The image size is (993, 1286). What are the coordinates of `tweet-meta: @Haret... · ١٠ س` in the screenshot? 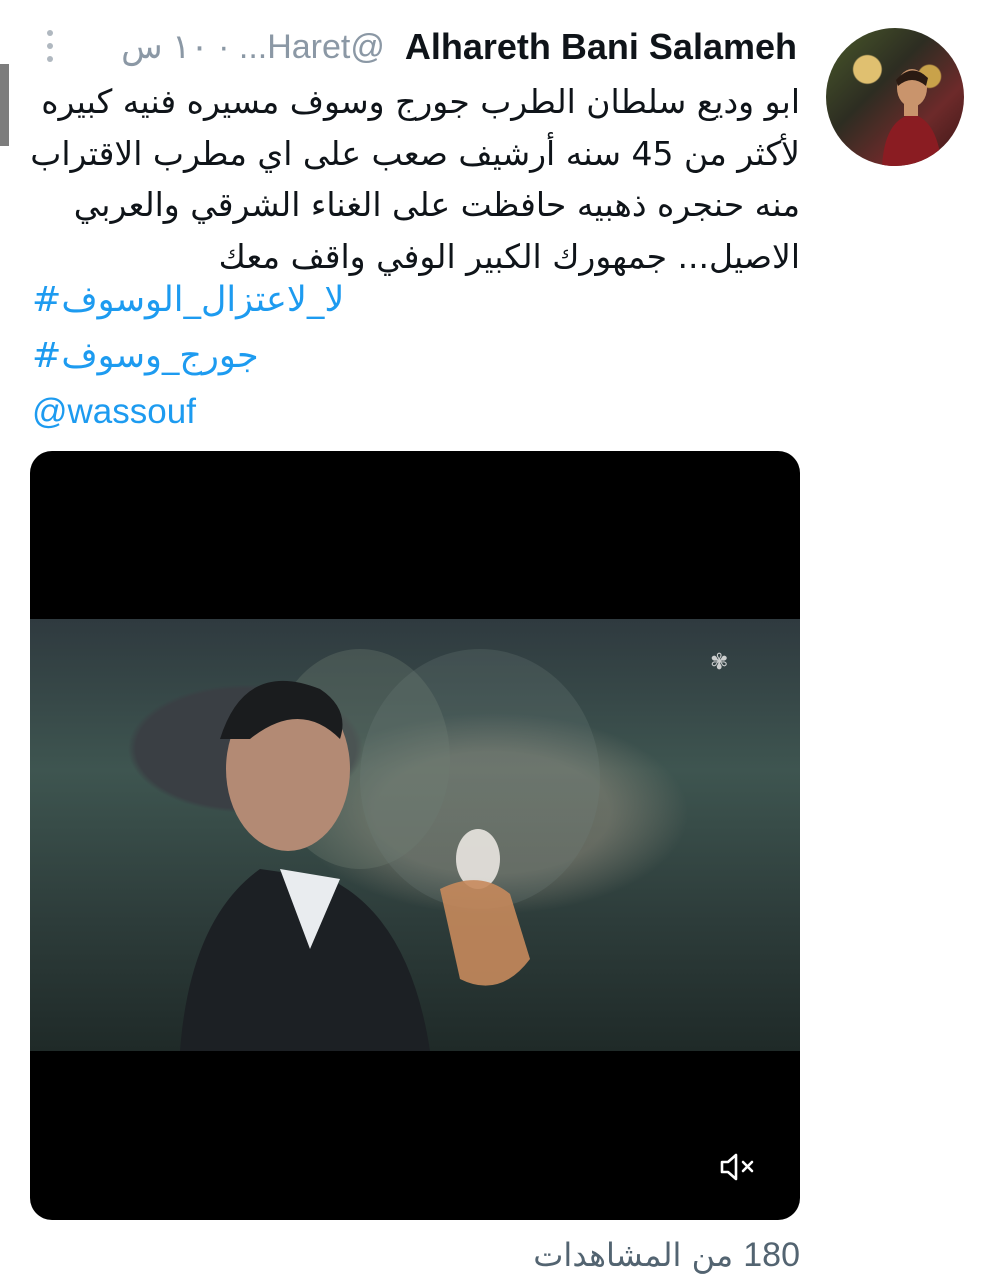 It's located at (253, 47).